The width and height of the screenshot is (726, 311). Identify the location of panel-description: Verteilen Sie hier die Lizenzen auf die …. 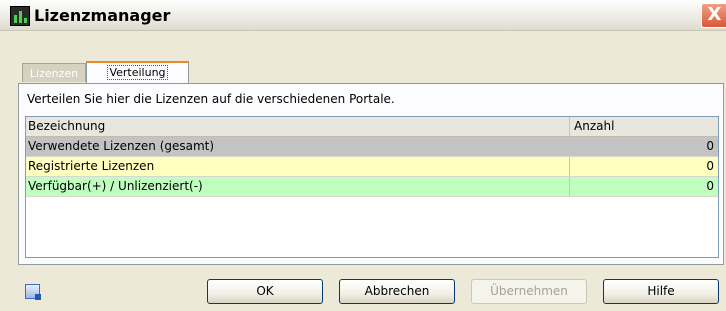
(211, 99).